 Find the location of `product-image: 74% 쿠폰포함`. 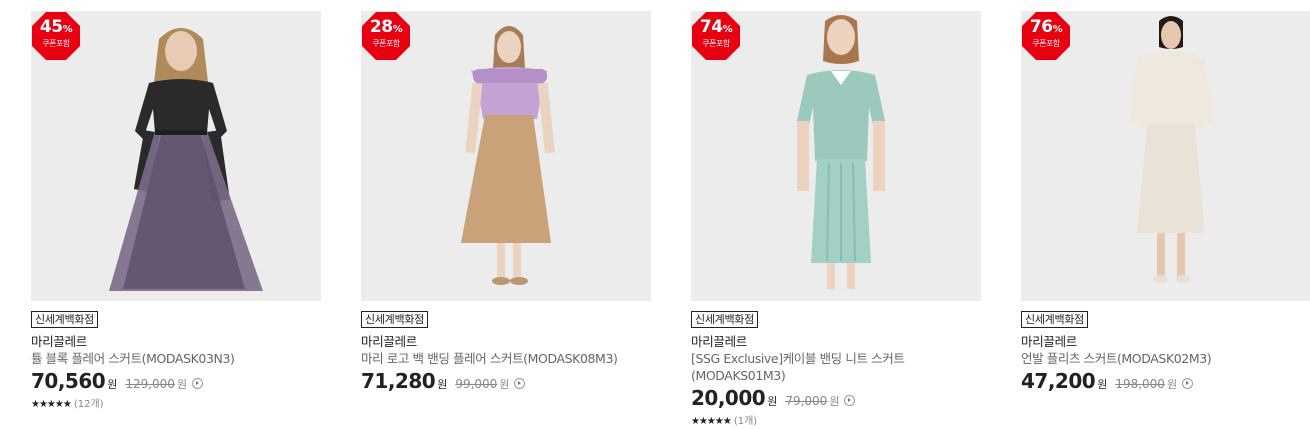

product-image: 74% 쿠폰포함 is located at coordinates (836, 156).